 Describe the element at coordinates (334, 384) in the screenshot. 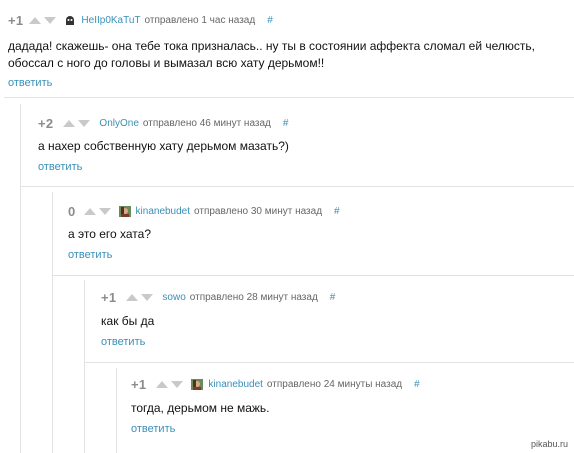

I see `sent-time: отправлено 24 минуты назад` at that location.